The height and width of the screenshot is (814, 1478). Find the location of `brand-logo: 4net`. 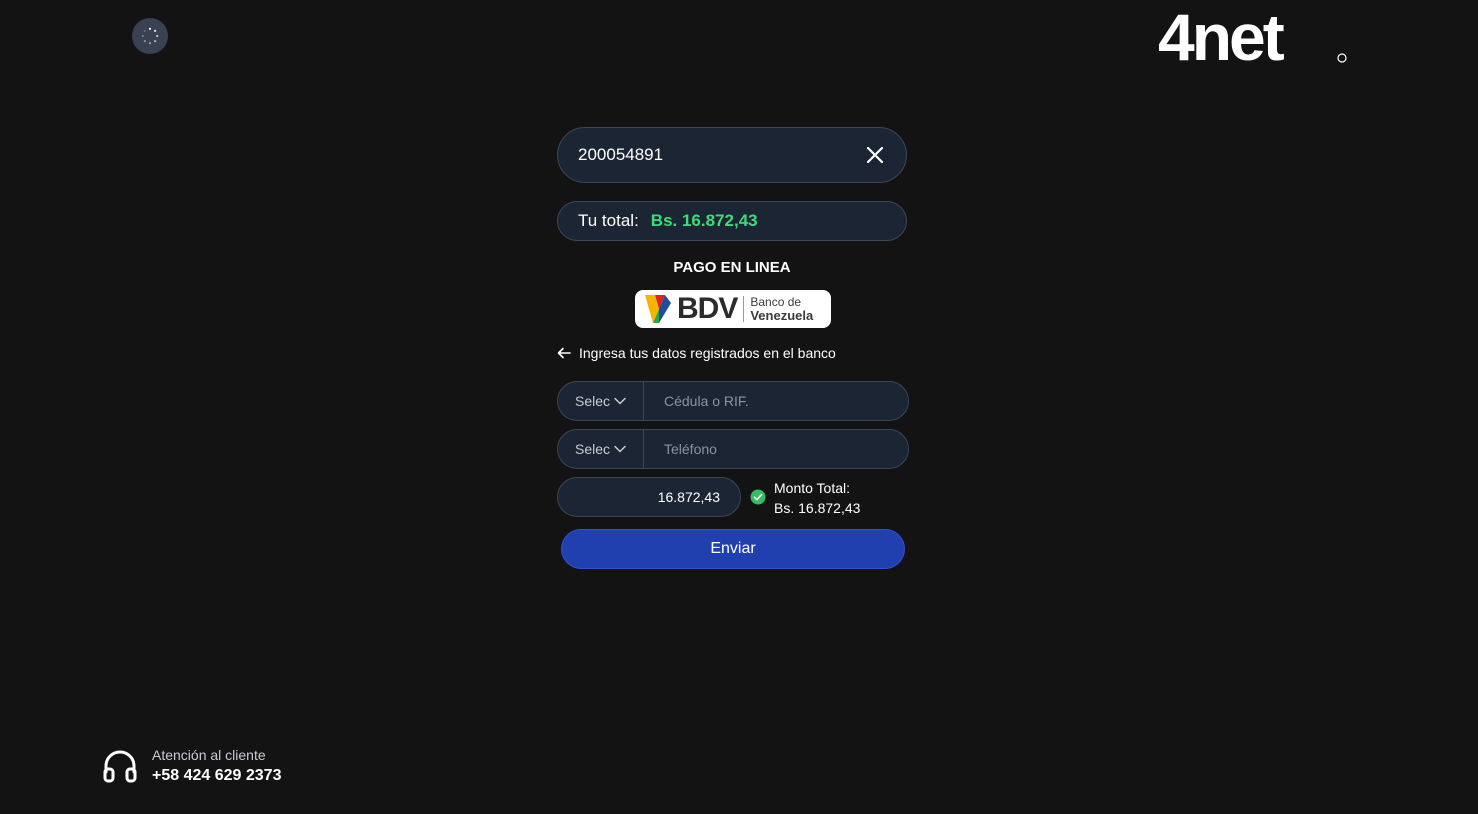

brand-logo: 4net is located at coordinates (1252, 36).